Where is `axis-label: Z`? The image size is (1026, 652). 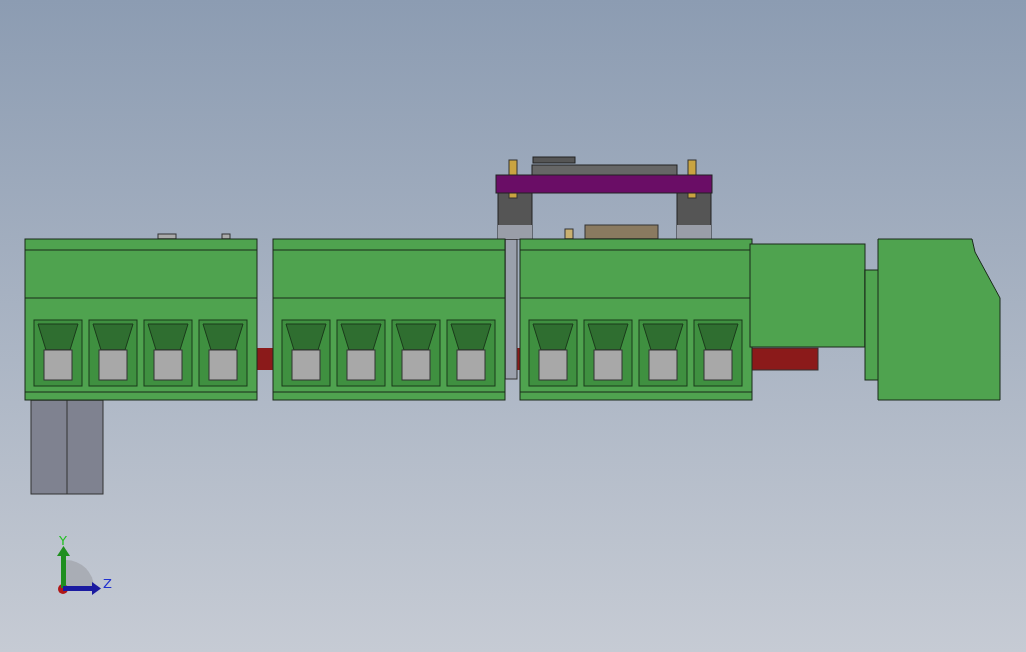
axis-label: Z is located at coordinates (107, 583).